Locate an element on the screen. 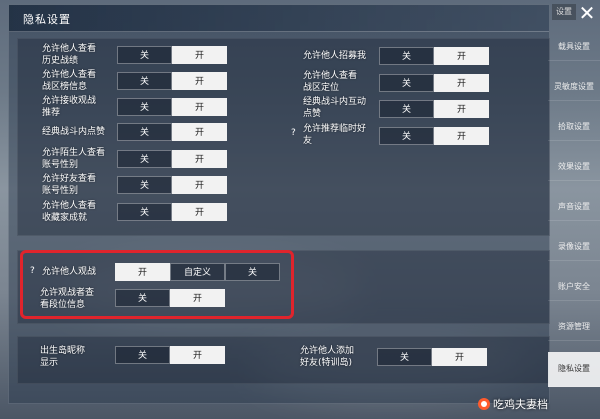  island-name-toggle: 关 开 is located at coordinates (170, 355).